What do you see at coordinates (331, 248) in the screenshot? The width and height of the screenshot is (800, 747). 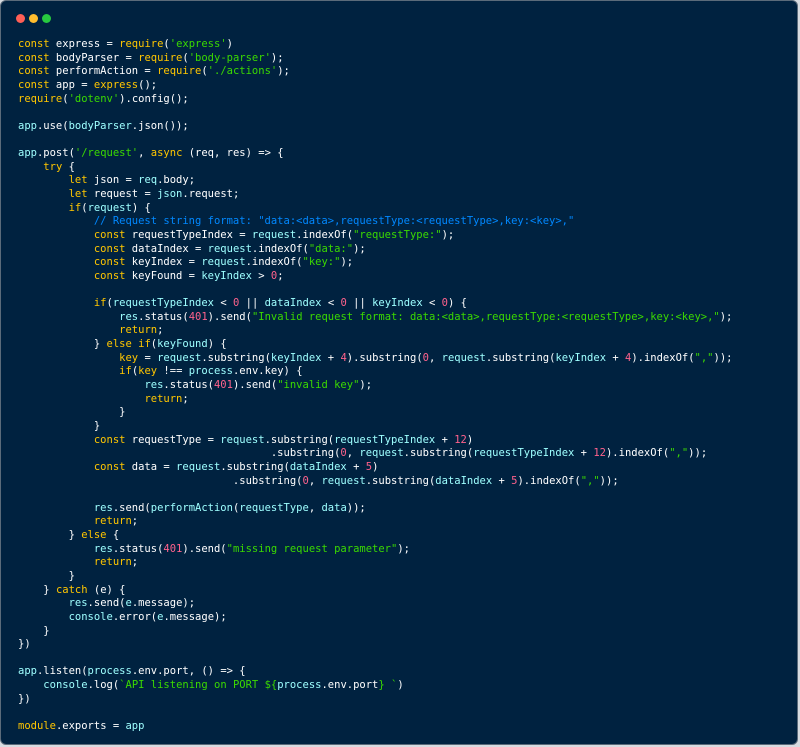 I see `code-token: "data:"` at bounding box center [331, 248].